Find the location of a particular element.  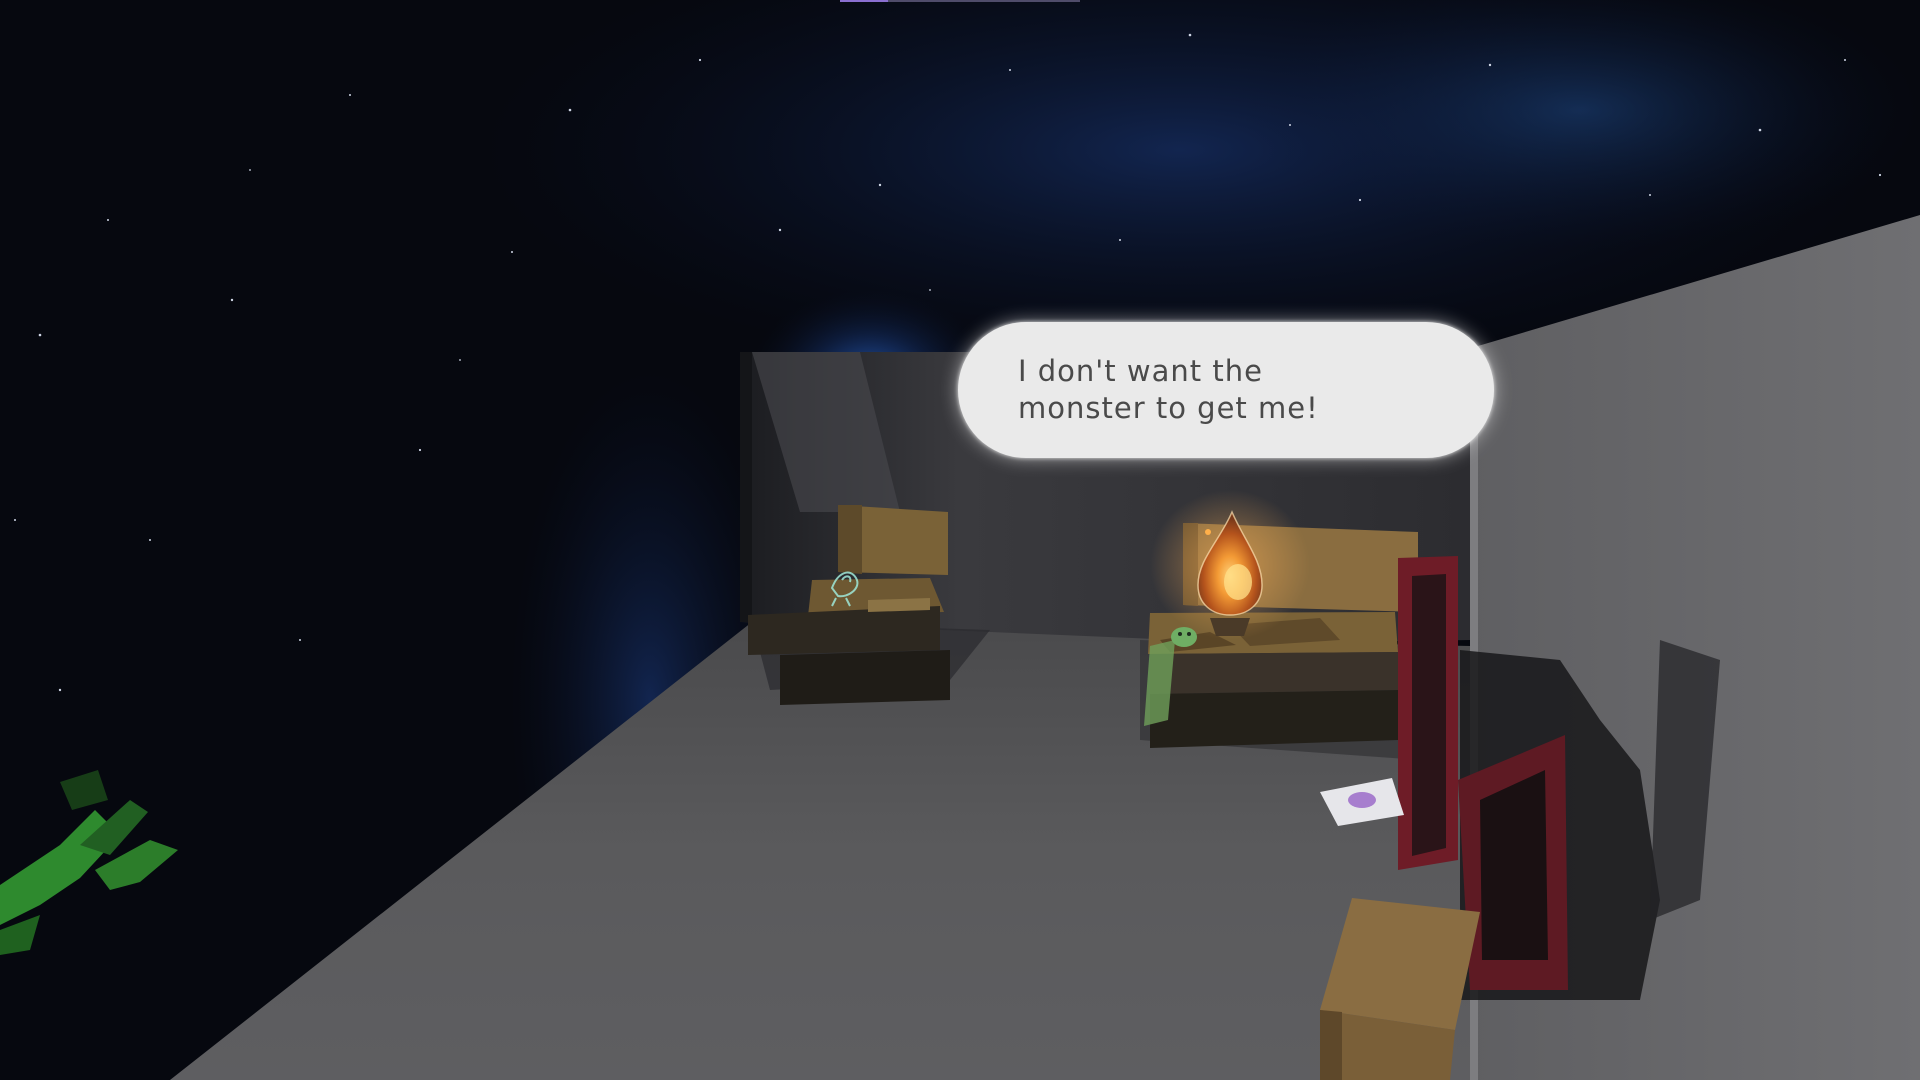

flame-base is located at coordinates (1230, 627).